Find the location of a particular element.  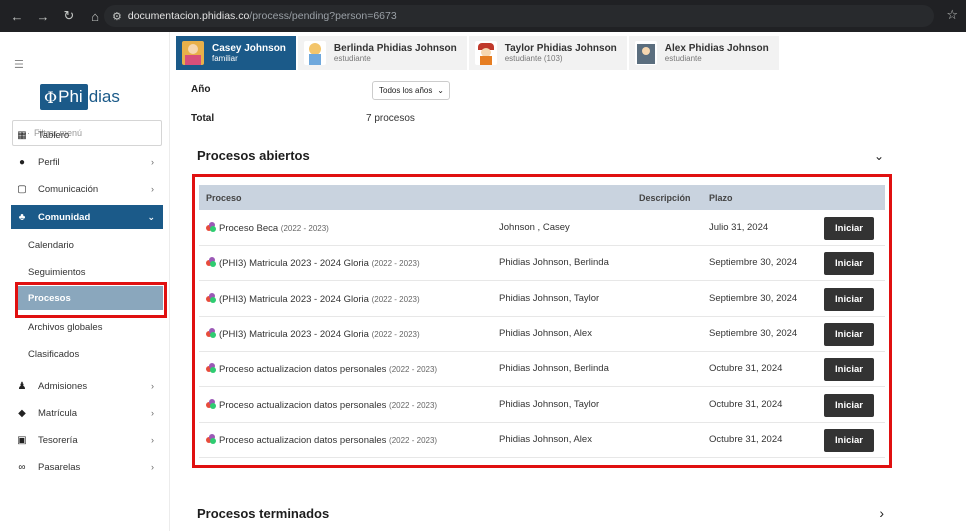

total-value: 7 procesos is located at coordinates (390, 118).